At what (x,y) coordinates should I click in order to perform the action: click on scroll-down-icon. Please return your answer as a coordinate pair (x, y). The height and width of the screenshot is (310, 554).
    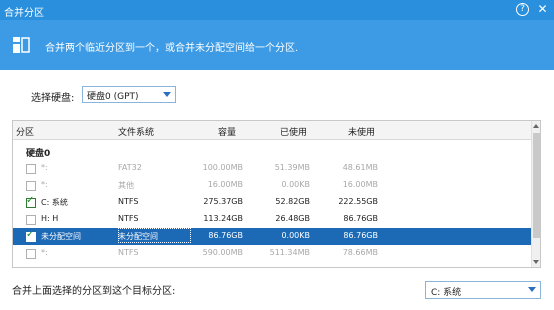
    Looking at the image, I should click on (536, 262).